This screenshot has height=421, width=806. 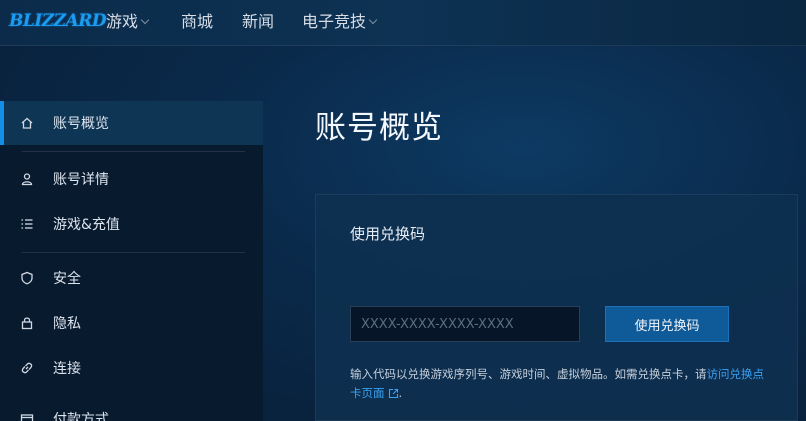 What do you see at coordinates (400, 393) in the screenshot?
I see `help-suffix: .` at bounding box center [400, 393].